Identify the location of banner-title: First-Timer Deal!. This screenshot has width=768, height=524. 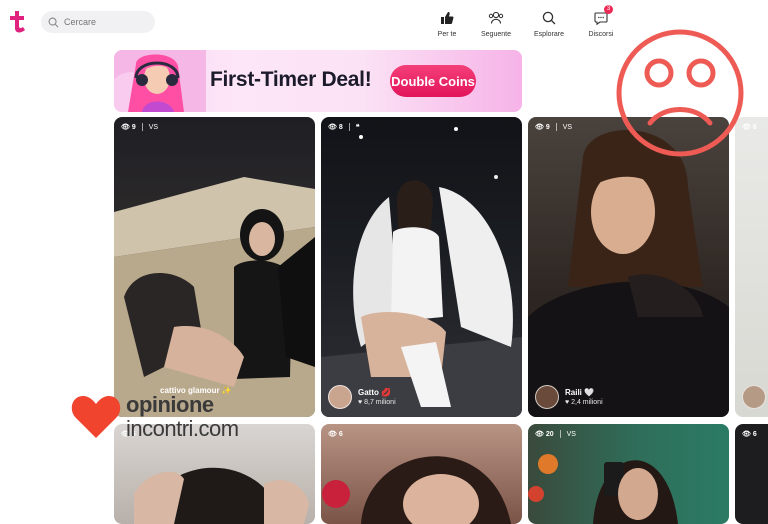
(291, 79).